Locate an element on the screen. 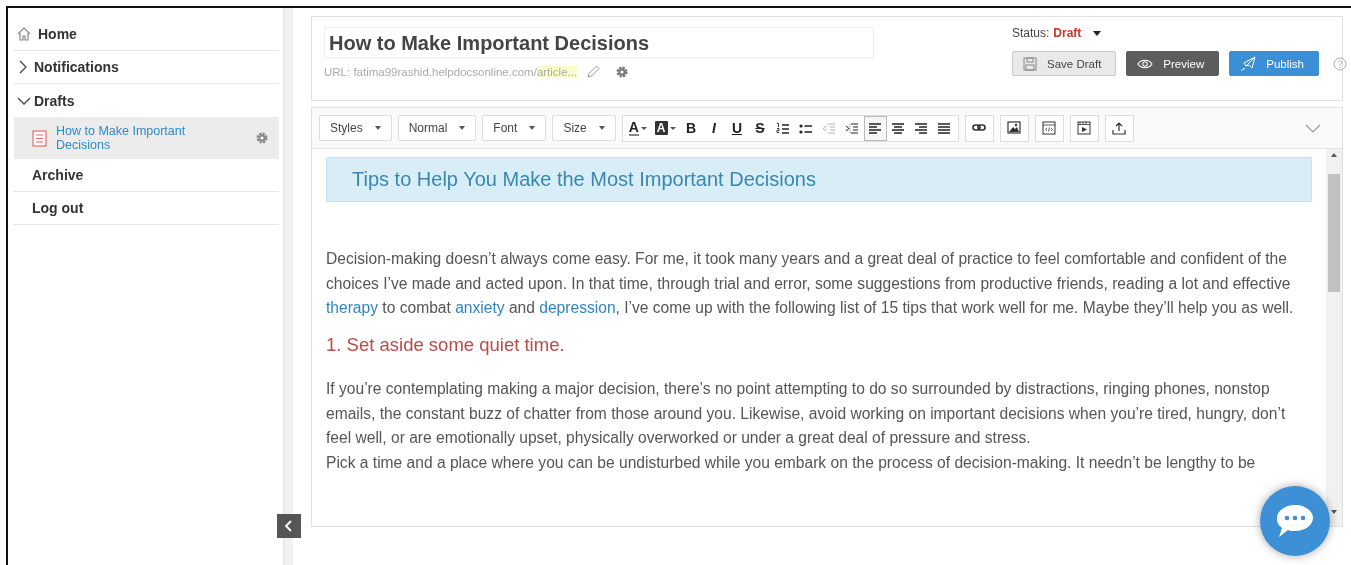 This screenshot has height=565, width=1351. paragraph: Pick a time and a place where you can be undisturbed while you embark on the process of decision-making. It needn’t be lengthy to be is located at coordinates (791, 462).